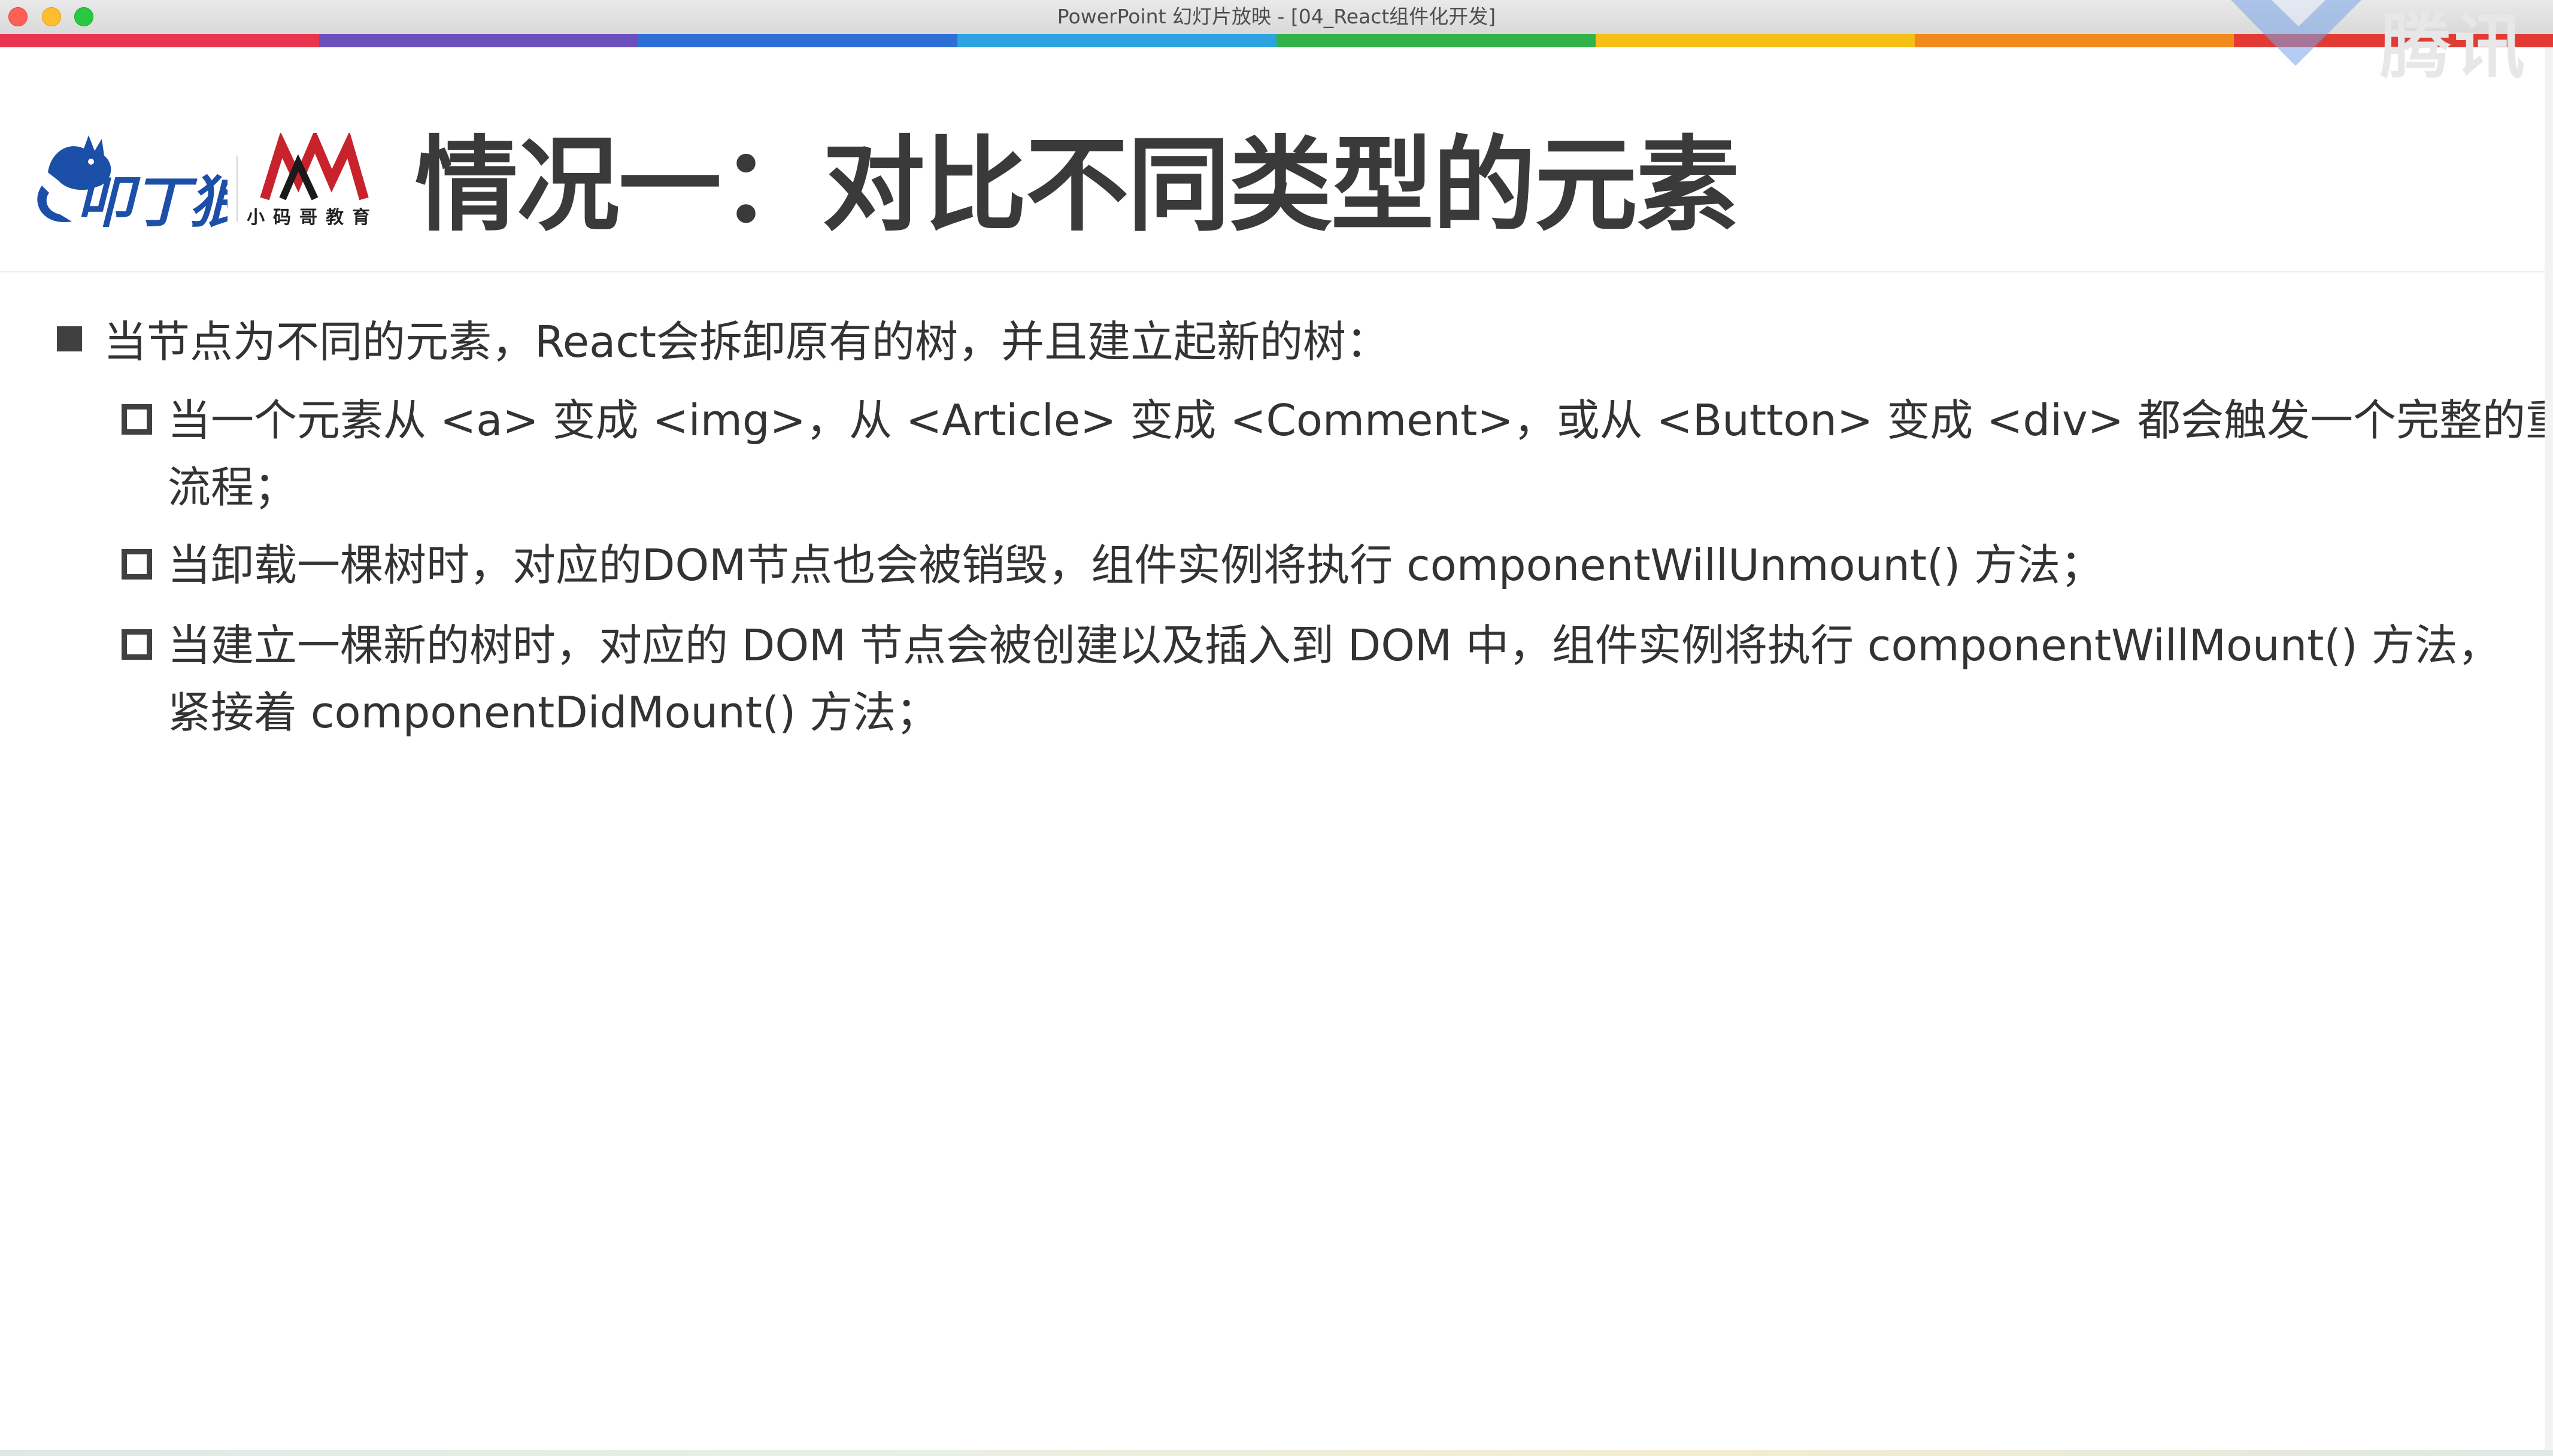 Image resolution: width=2553 pixels, height=1456 pixels. I want to click on wolf-logo-icon: 叩丁狼, so click(132, 184).